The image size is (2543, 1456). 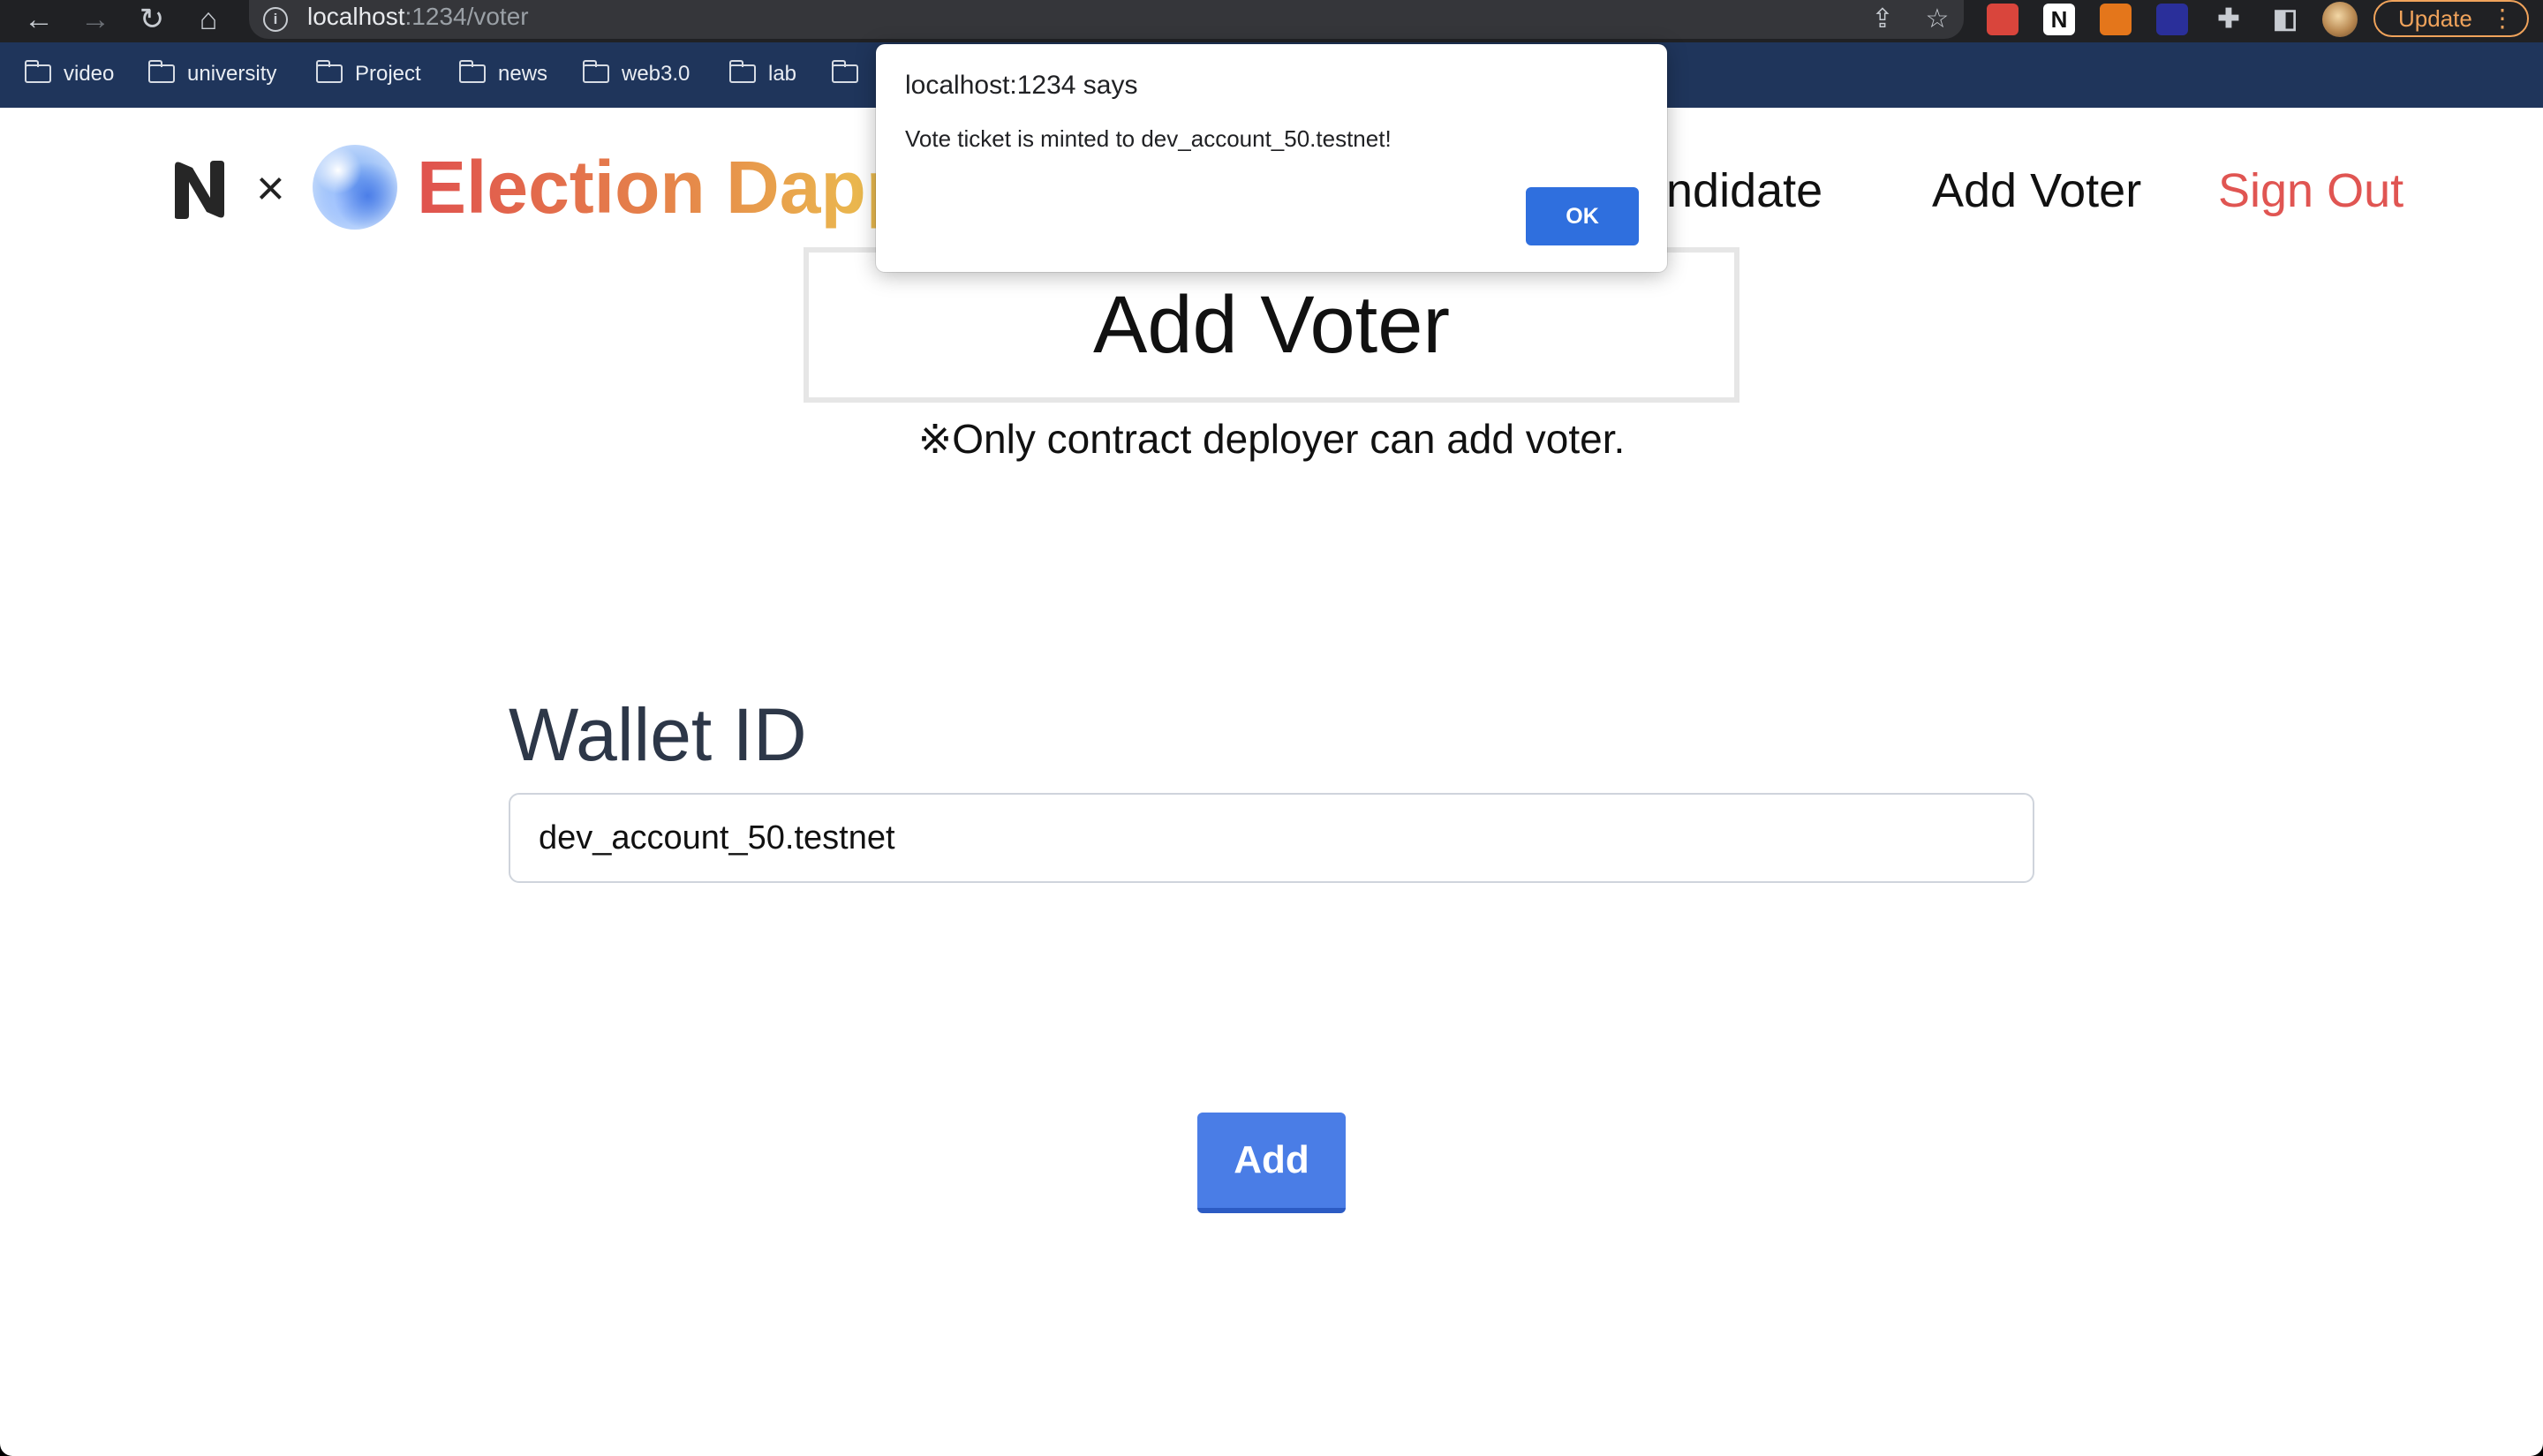 I want to click on extensions-puzzle-icon: ✚, so click(x=2229, y=19).